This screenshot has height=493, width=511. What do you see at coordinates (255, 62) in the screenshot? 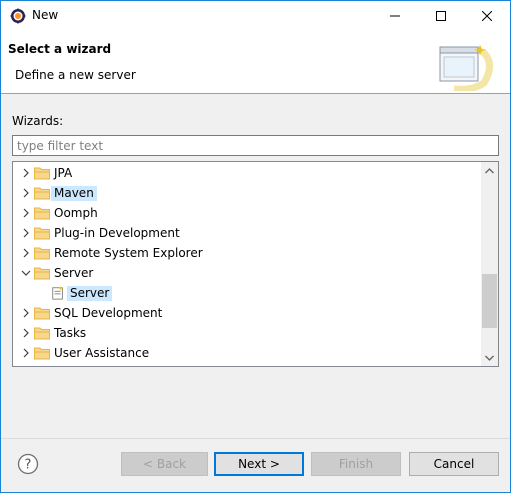
I see `wizard-banner: Select a wizard Define a new server` at bounding box center [255, 62].